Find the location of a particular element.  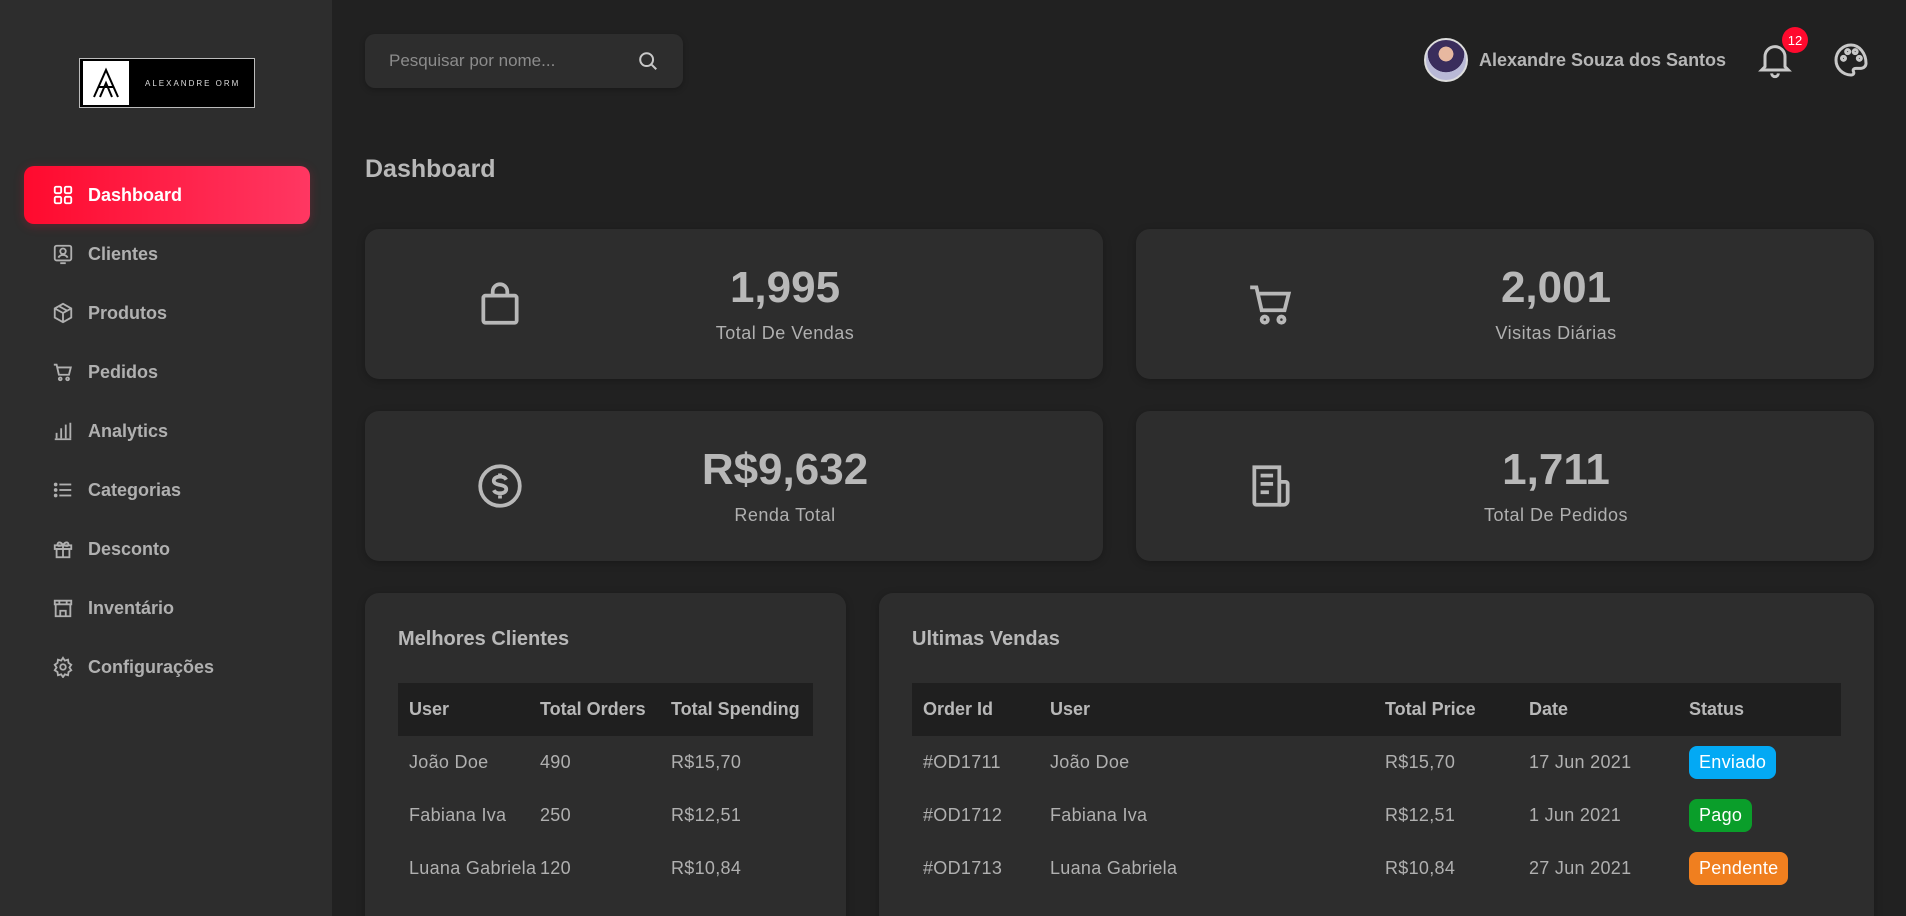

logo-text: ALEXANDRE ORM is located at coordinates (193, 83).